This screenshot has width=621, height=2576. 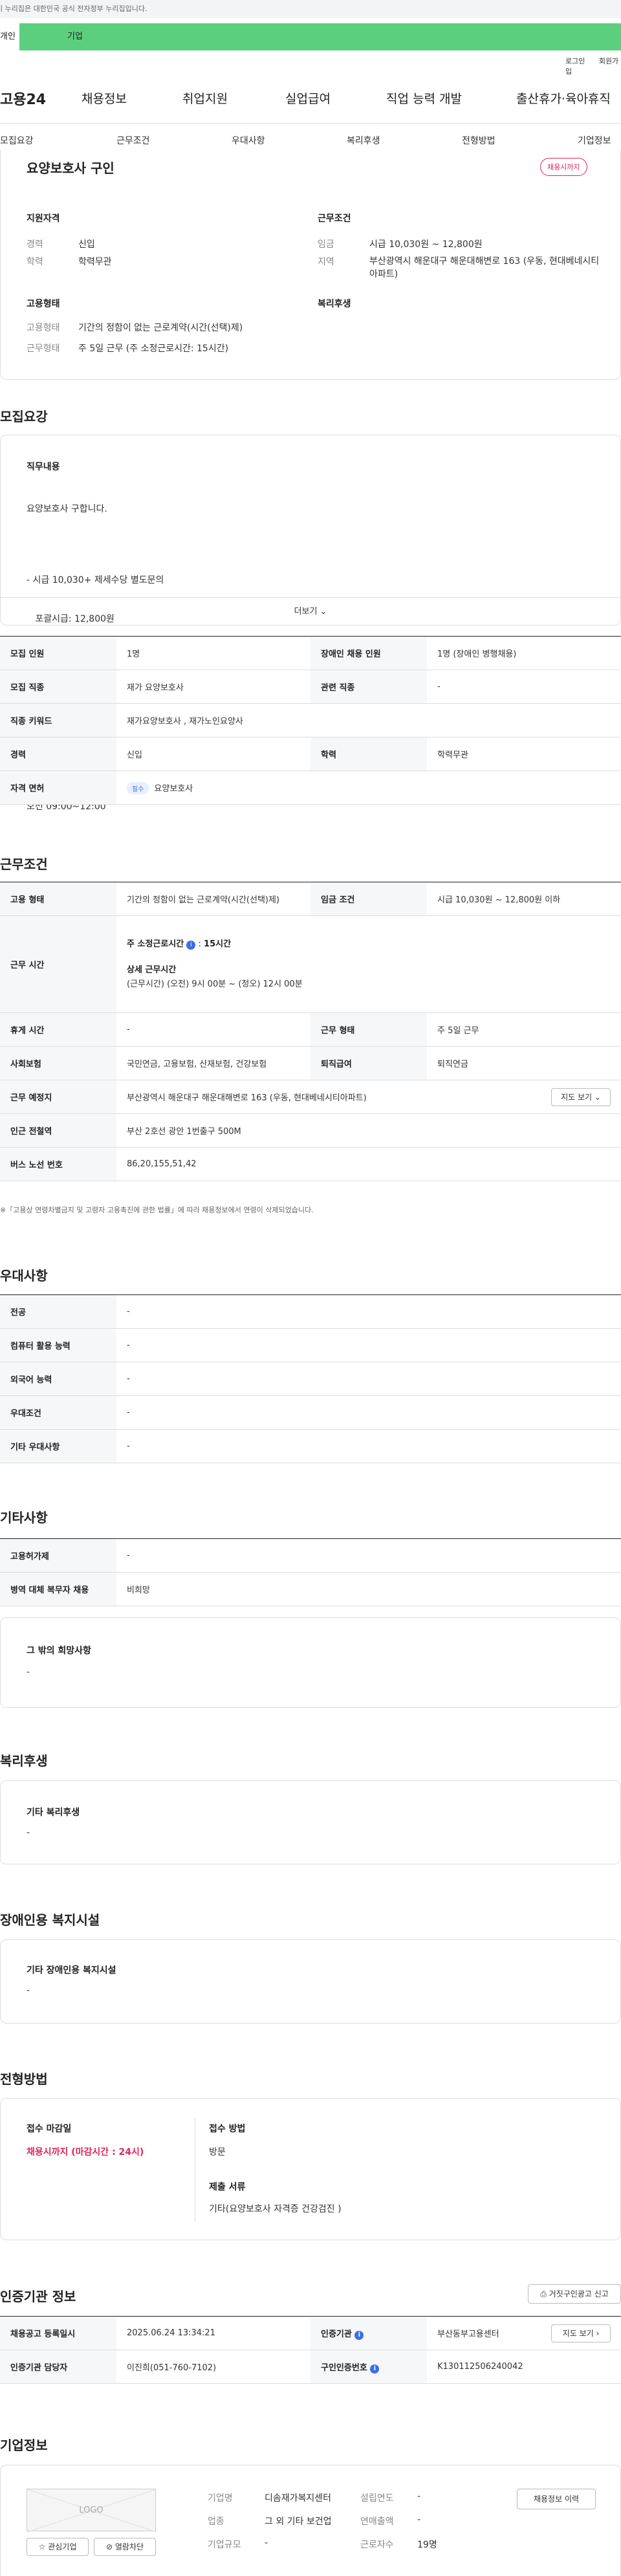 I want to click on company-name-value: 디솜재가복지센터, so click(x=298, y=2498).